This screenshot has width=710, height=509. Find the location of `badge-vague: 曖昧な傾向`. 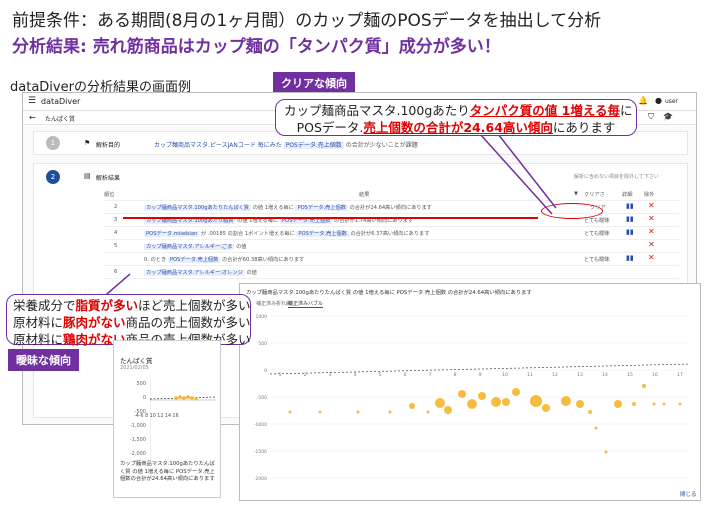

badge-vague: 曖昧な傾向 is located at coordinates (43, 360).